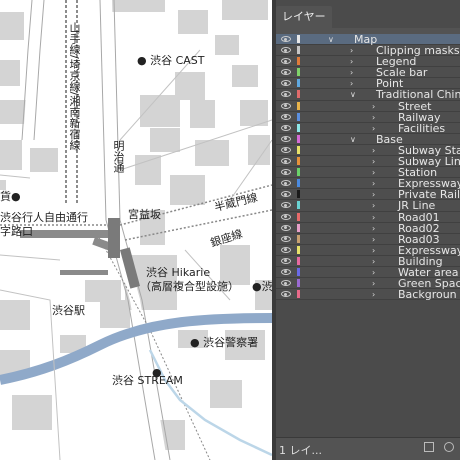  I want to click on layer-label: Road02, so click(419, 228).